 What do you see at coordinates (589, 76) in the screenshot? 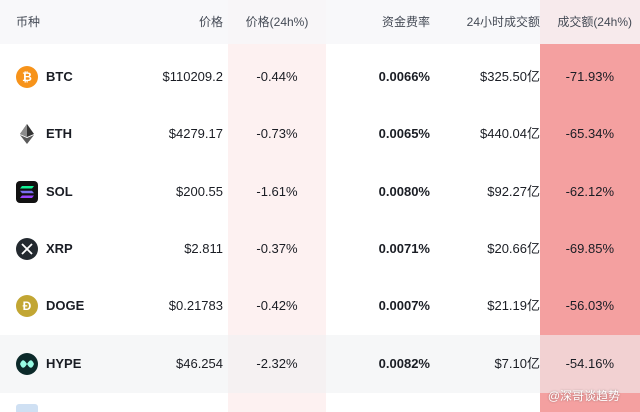
I see `volume-change-value: -71.93%` at bounding box center [589, 76].